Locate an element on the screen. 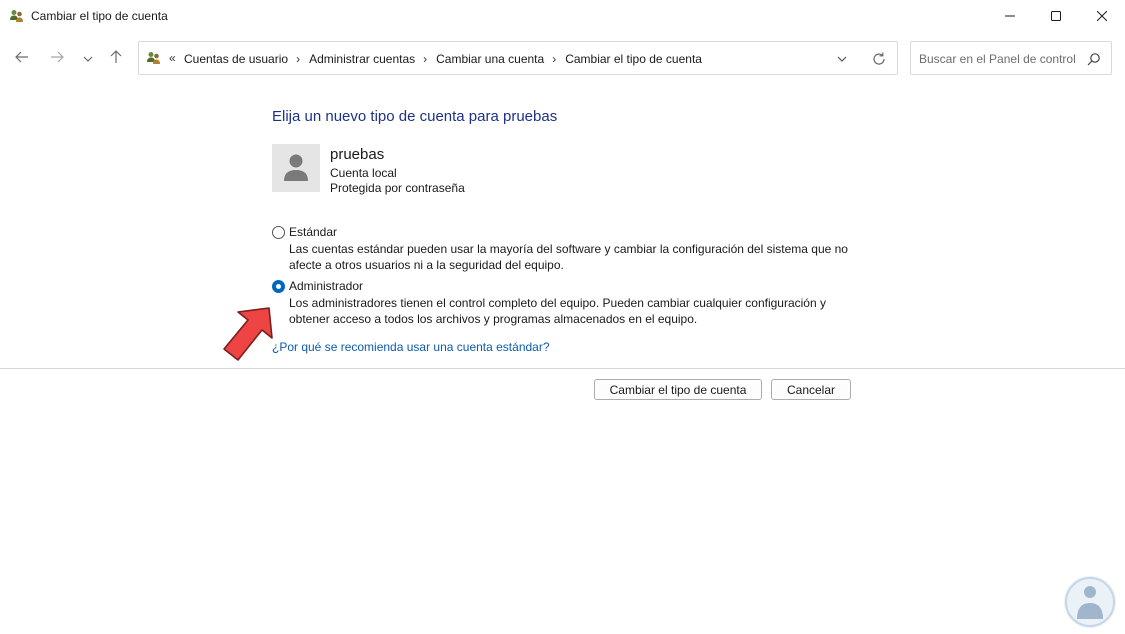  window-title: Cambiar el tipo de cuenta is located at coordinates (99, 16).